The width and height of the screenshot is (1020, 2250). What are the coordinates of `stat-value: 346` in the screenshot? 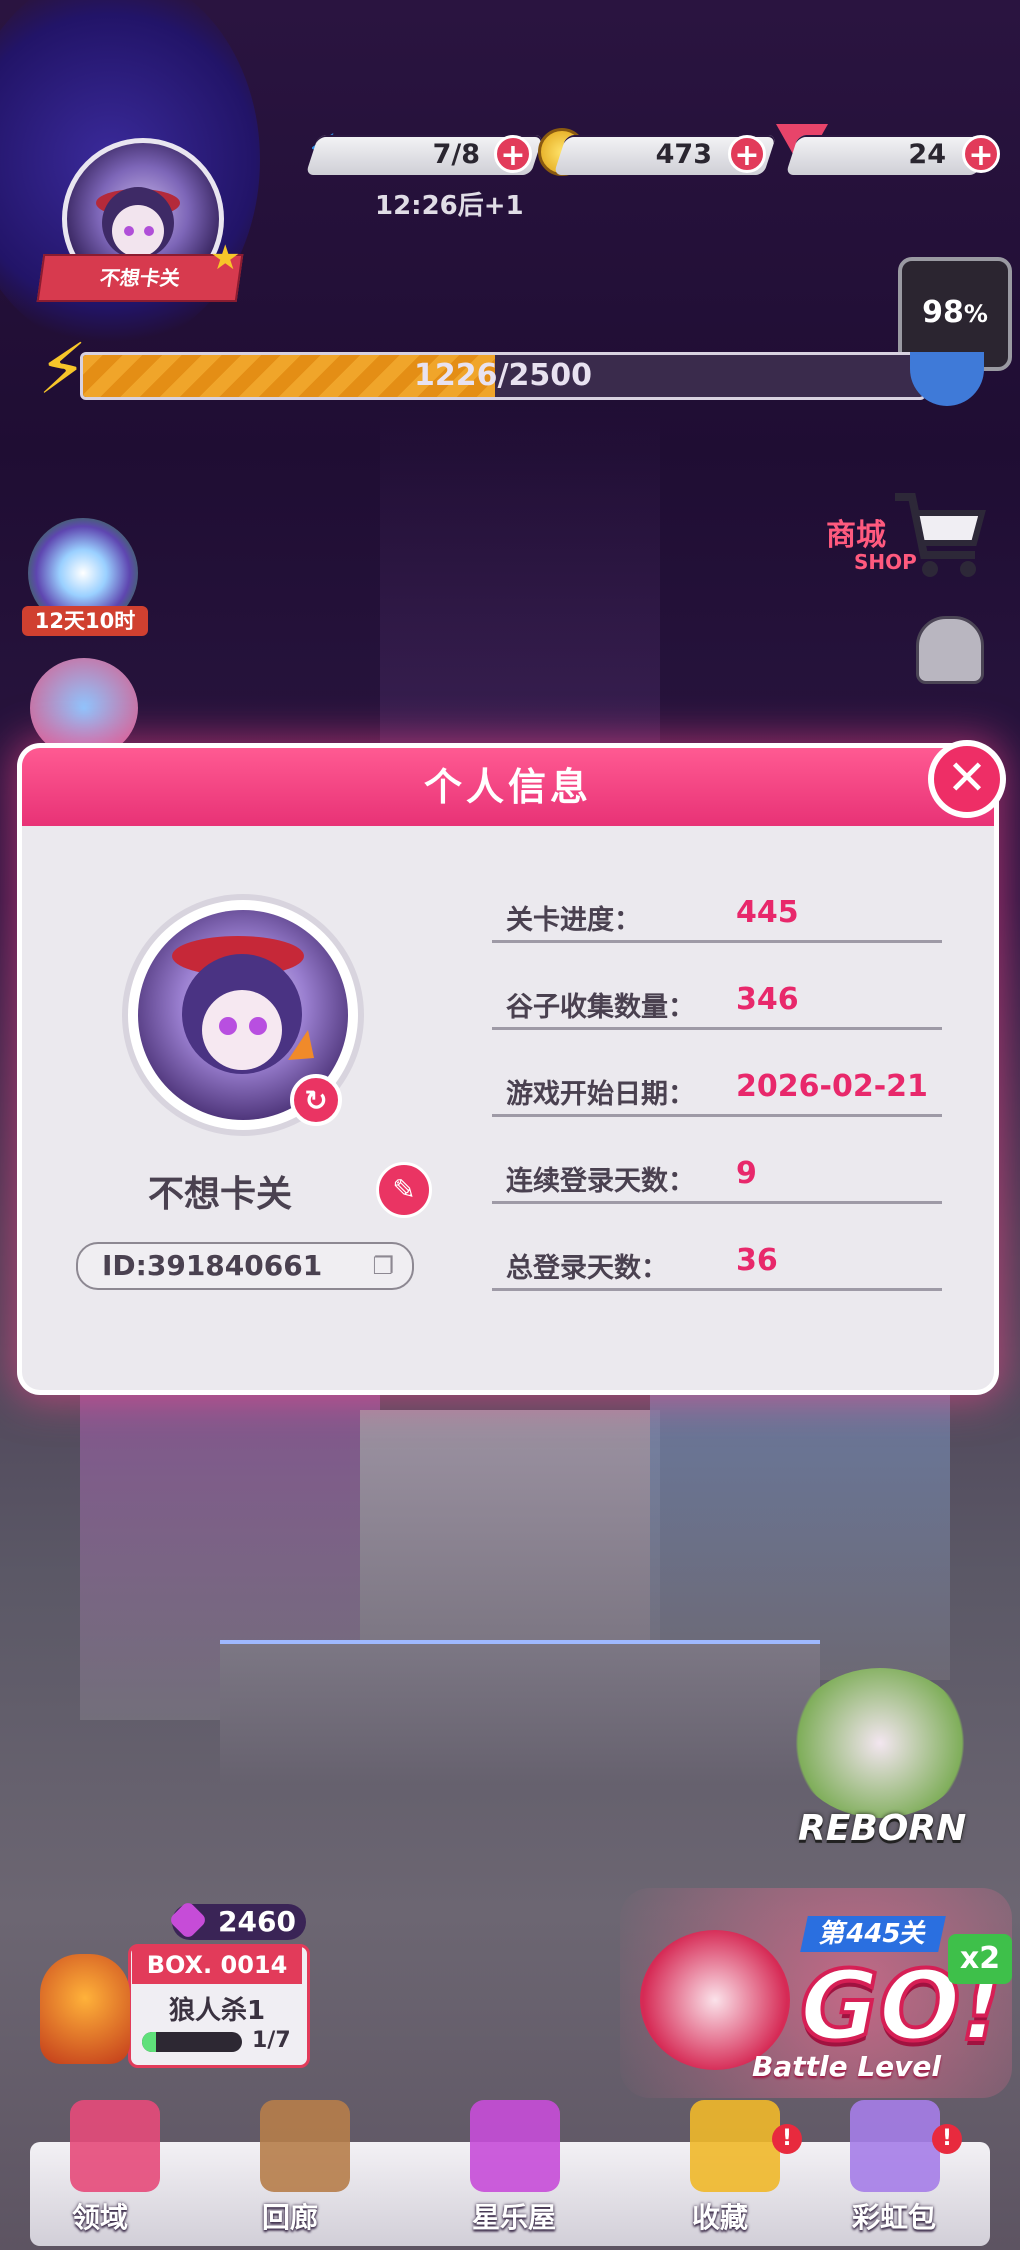 It's located at (767, 999).